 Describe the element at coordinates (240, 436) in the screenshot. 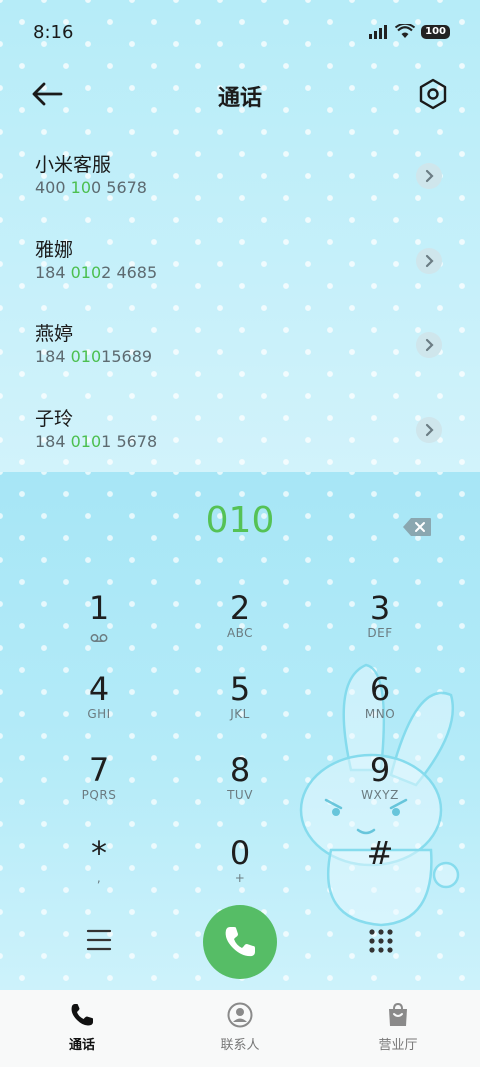

I see `contact-row: 子玲 184 0101 5678` at that location.